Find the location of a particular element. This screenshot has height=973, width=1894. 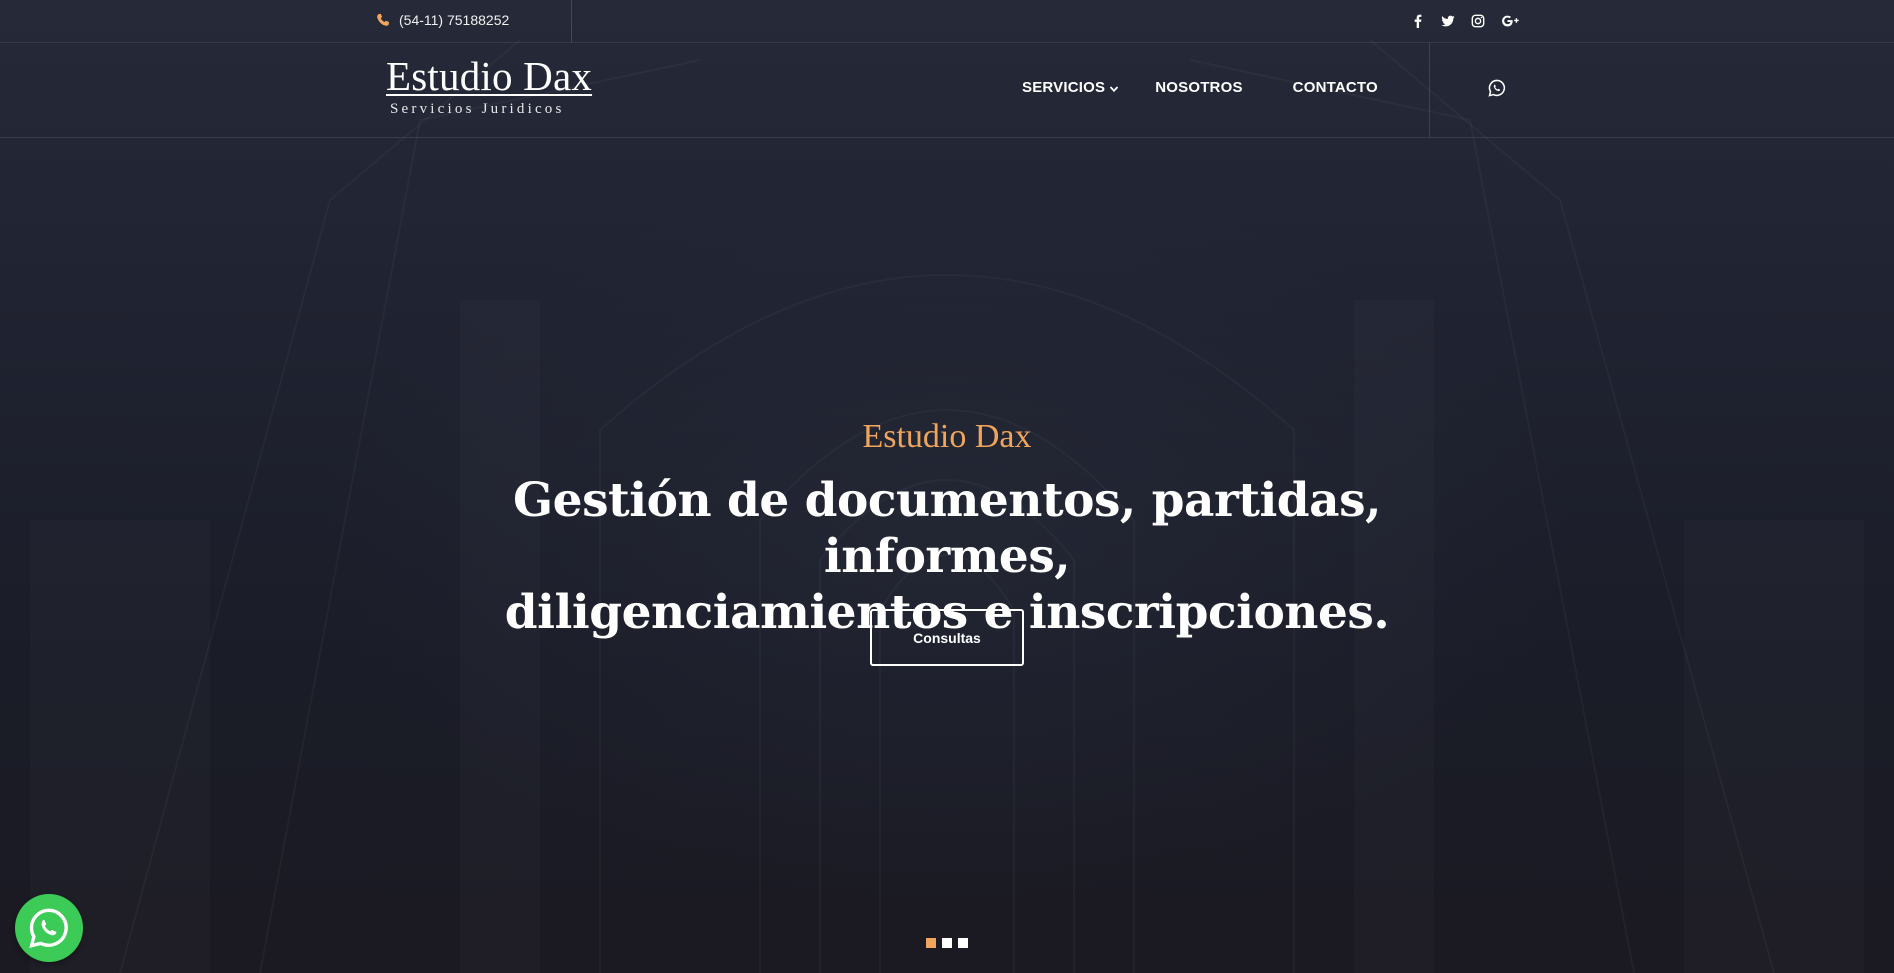

whatsapp-float-button is located at coordinates (49, 928).